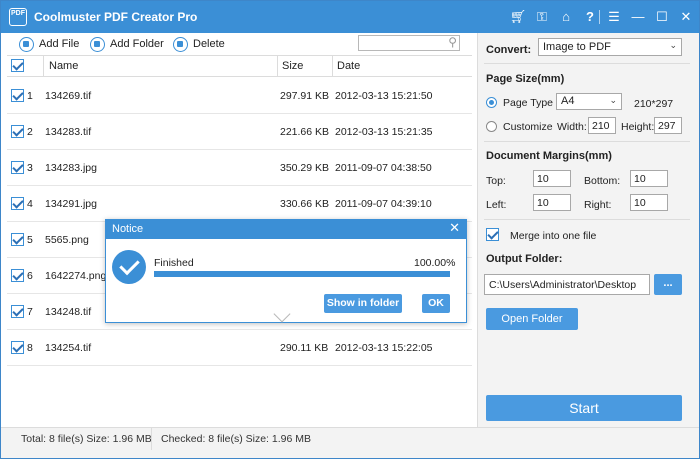  What do you see at coordinates (668, 125) in the screenshot?
I see `height-field: 297` at bounding box center [668, 125].